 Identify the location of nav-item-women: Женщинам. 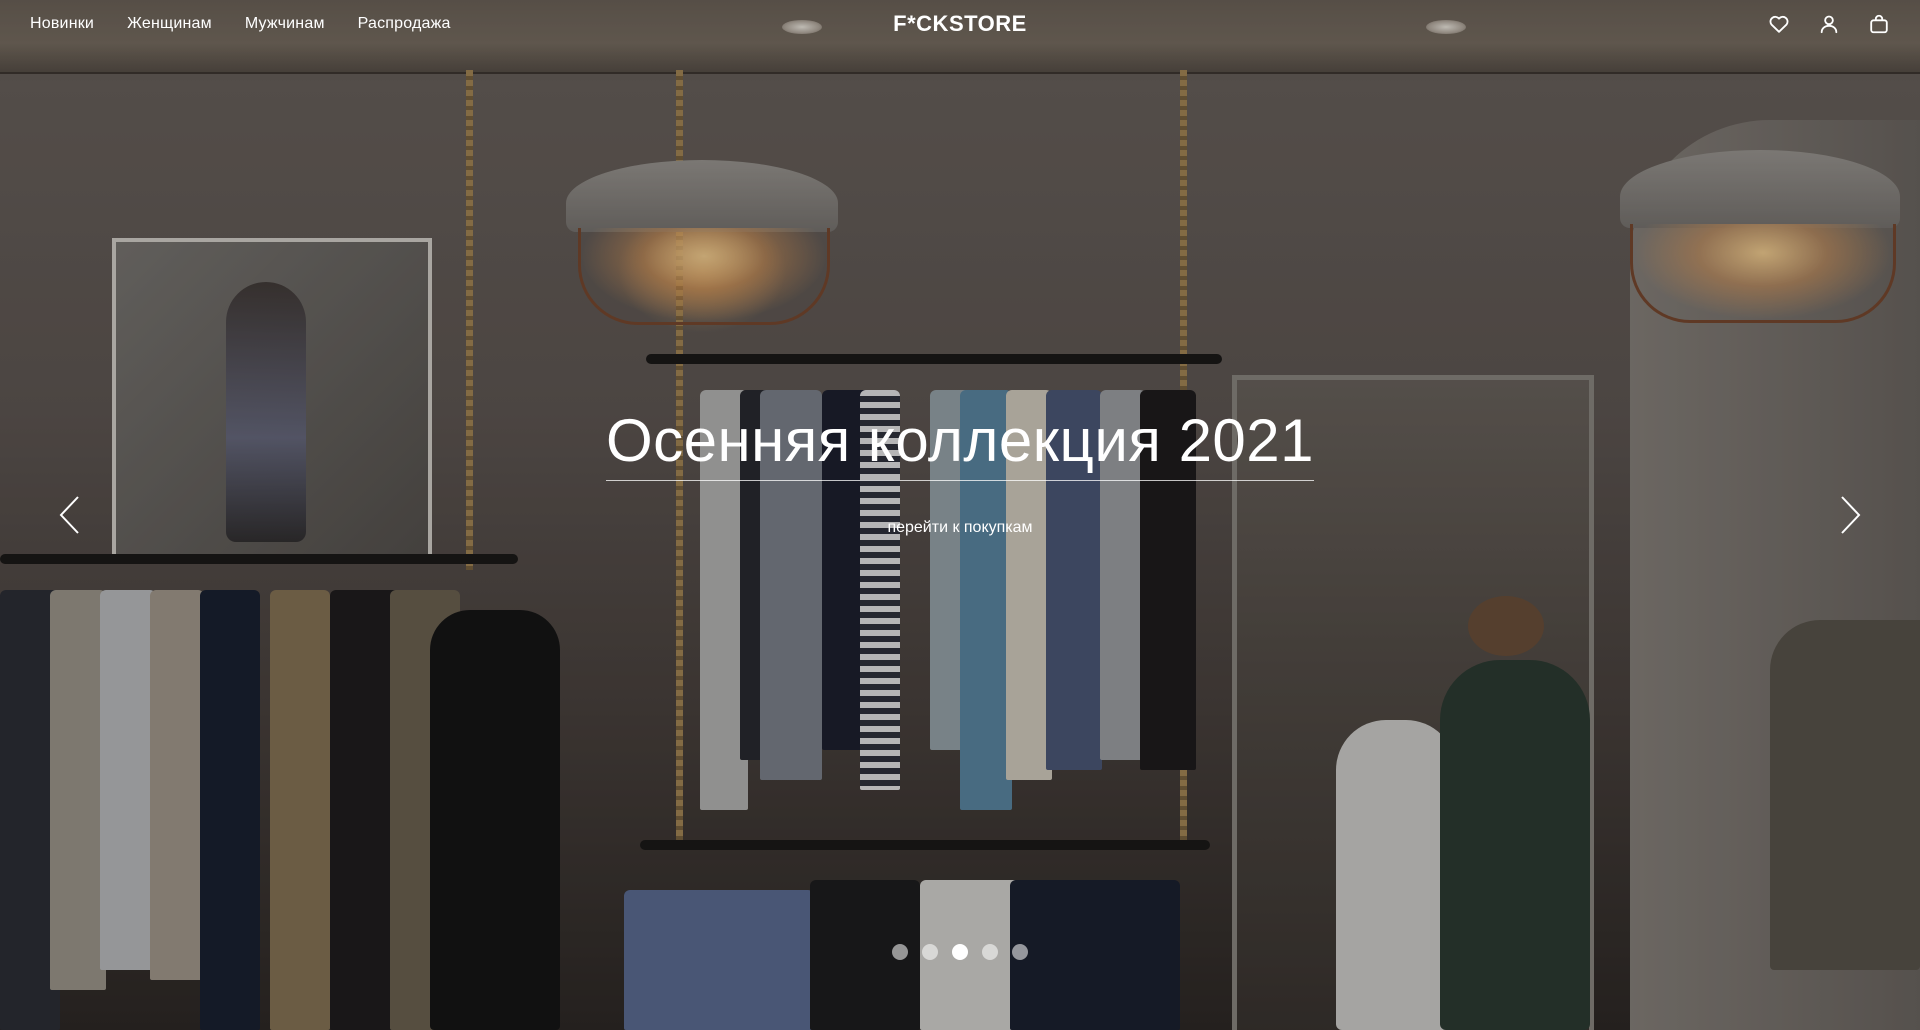
(169, 24).